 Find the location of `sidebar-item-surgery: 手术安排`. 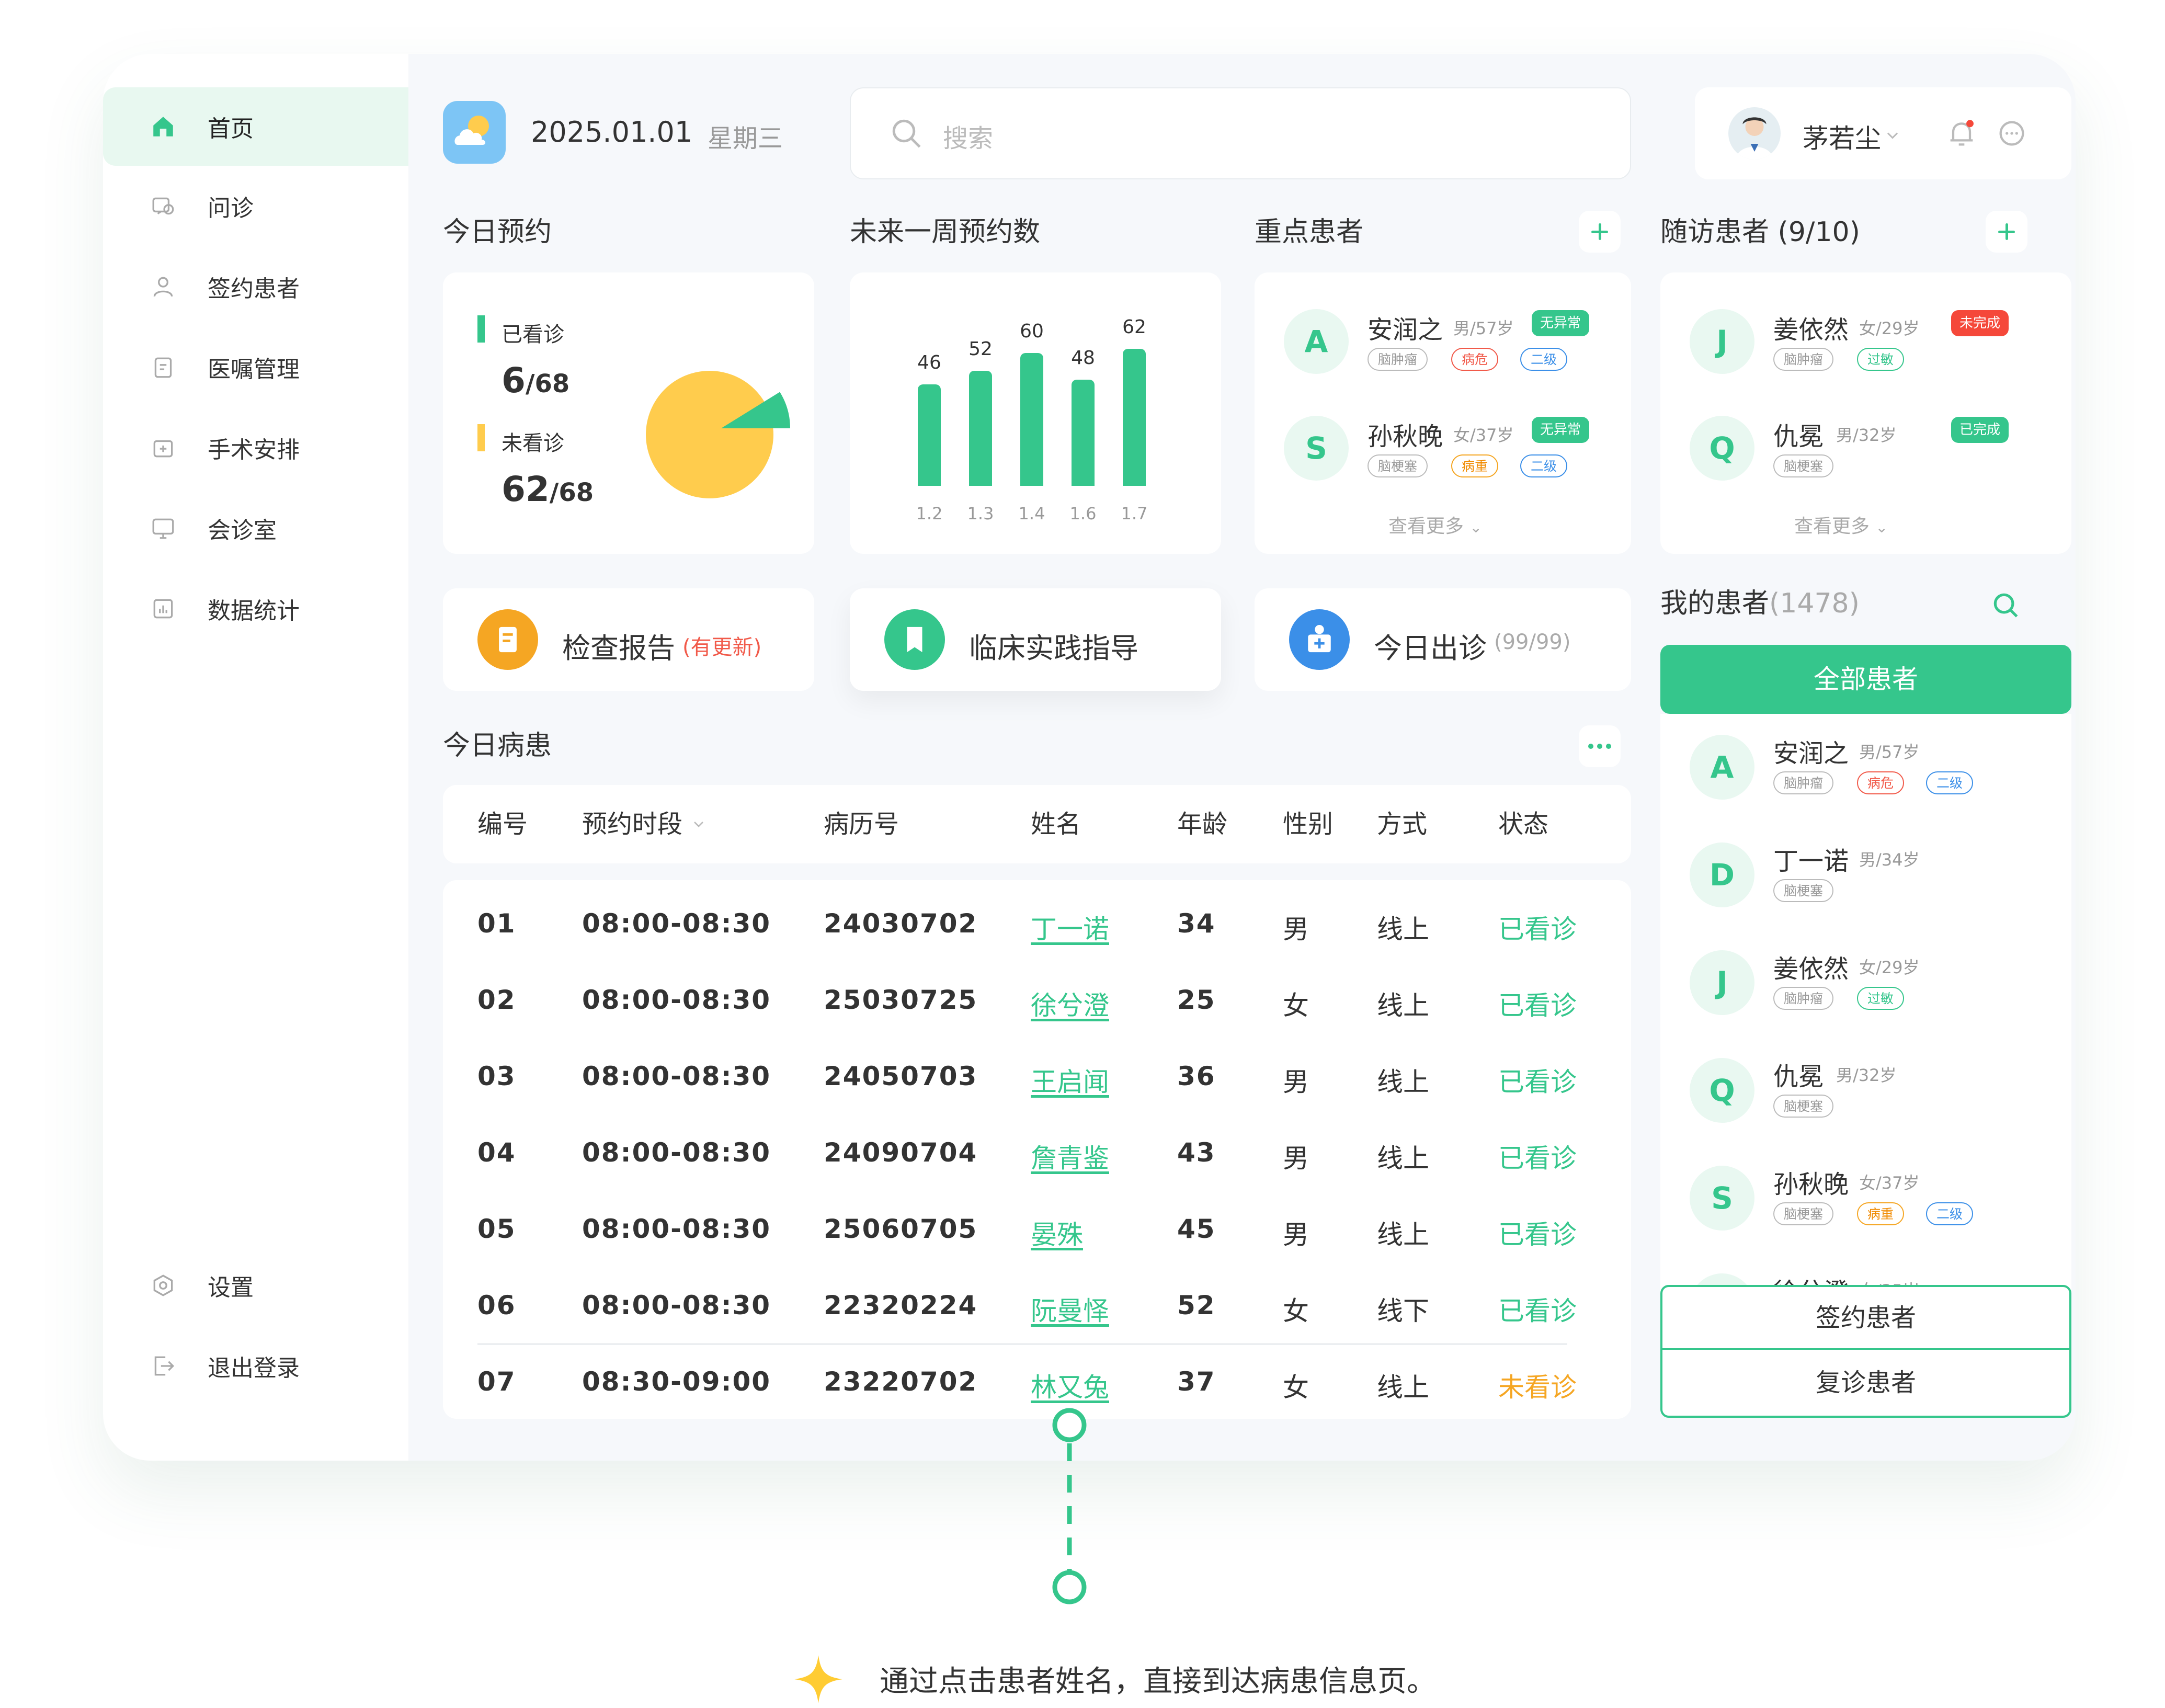

sidebar-item-surgery: 手术安排 is located at coordinates (255, 448).